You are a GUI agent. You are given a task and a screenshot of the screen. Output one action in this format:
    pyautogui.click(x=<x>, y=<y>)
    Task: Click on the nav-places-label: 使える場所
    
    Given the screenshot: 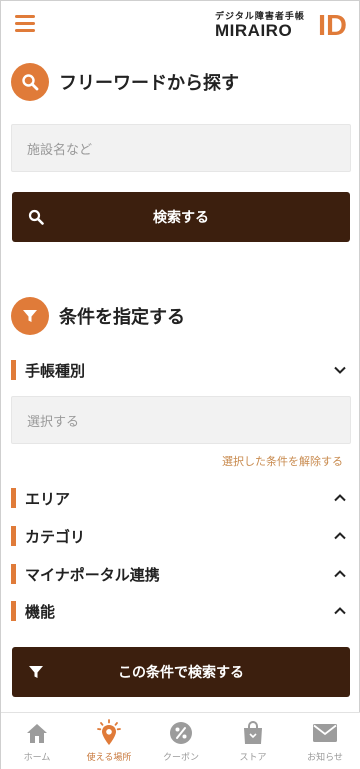 What is the action you would take?
    pyautogui.click(x=109, y=758)
    